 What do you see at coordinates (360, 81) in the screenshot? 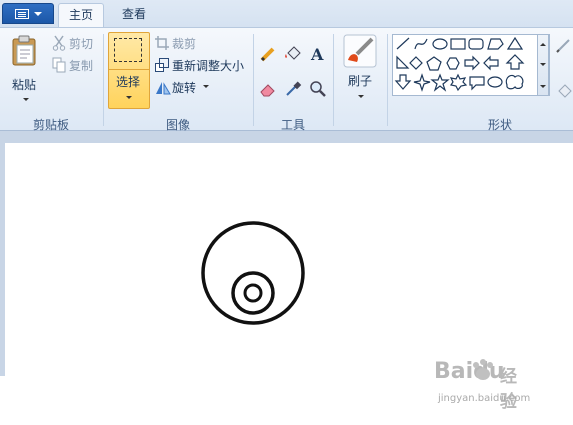
I see `brushes-label: 刷子` at bounding box center [360, 81].